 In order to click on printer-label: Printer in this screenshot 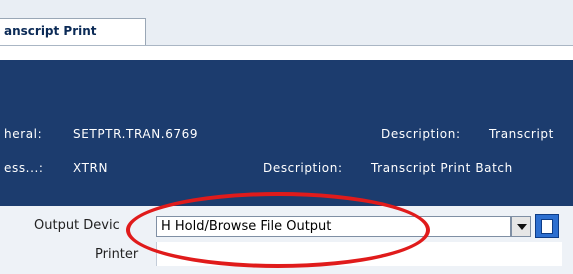, I will do `click(117, 254)`.